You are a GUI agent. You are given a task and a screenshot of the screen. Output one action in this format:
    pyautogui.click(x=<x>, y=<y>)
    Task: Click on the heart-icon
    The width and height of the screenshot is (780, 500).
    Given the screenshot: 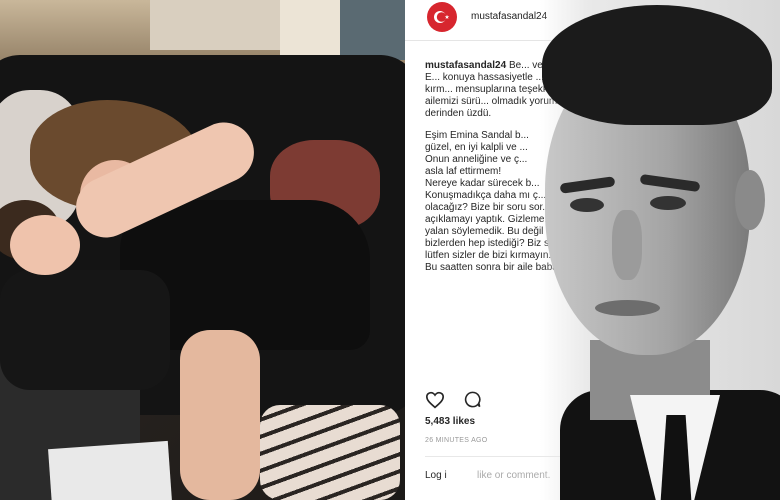 What is the action you would take?
    pyautogui.click(x=435, y=402)
    